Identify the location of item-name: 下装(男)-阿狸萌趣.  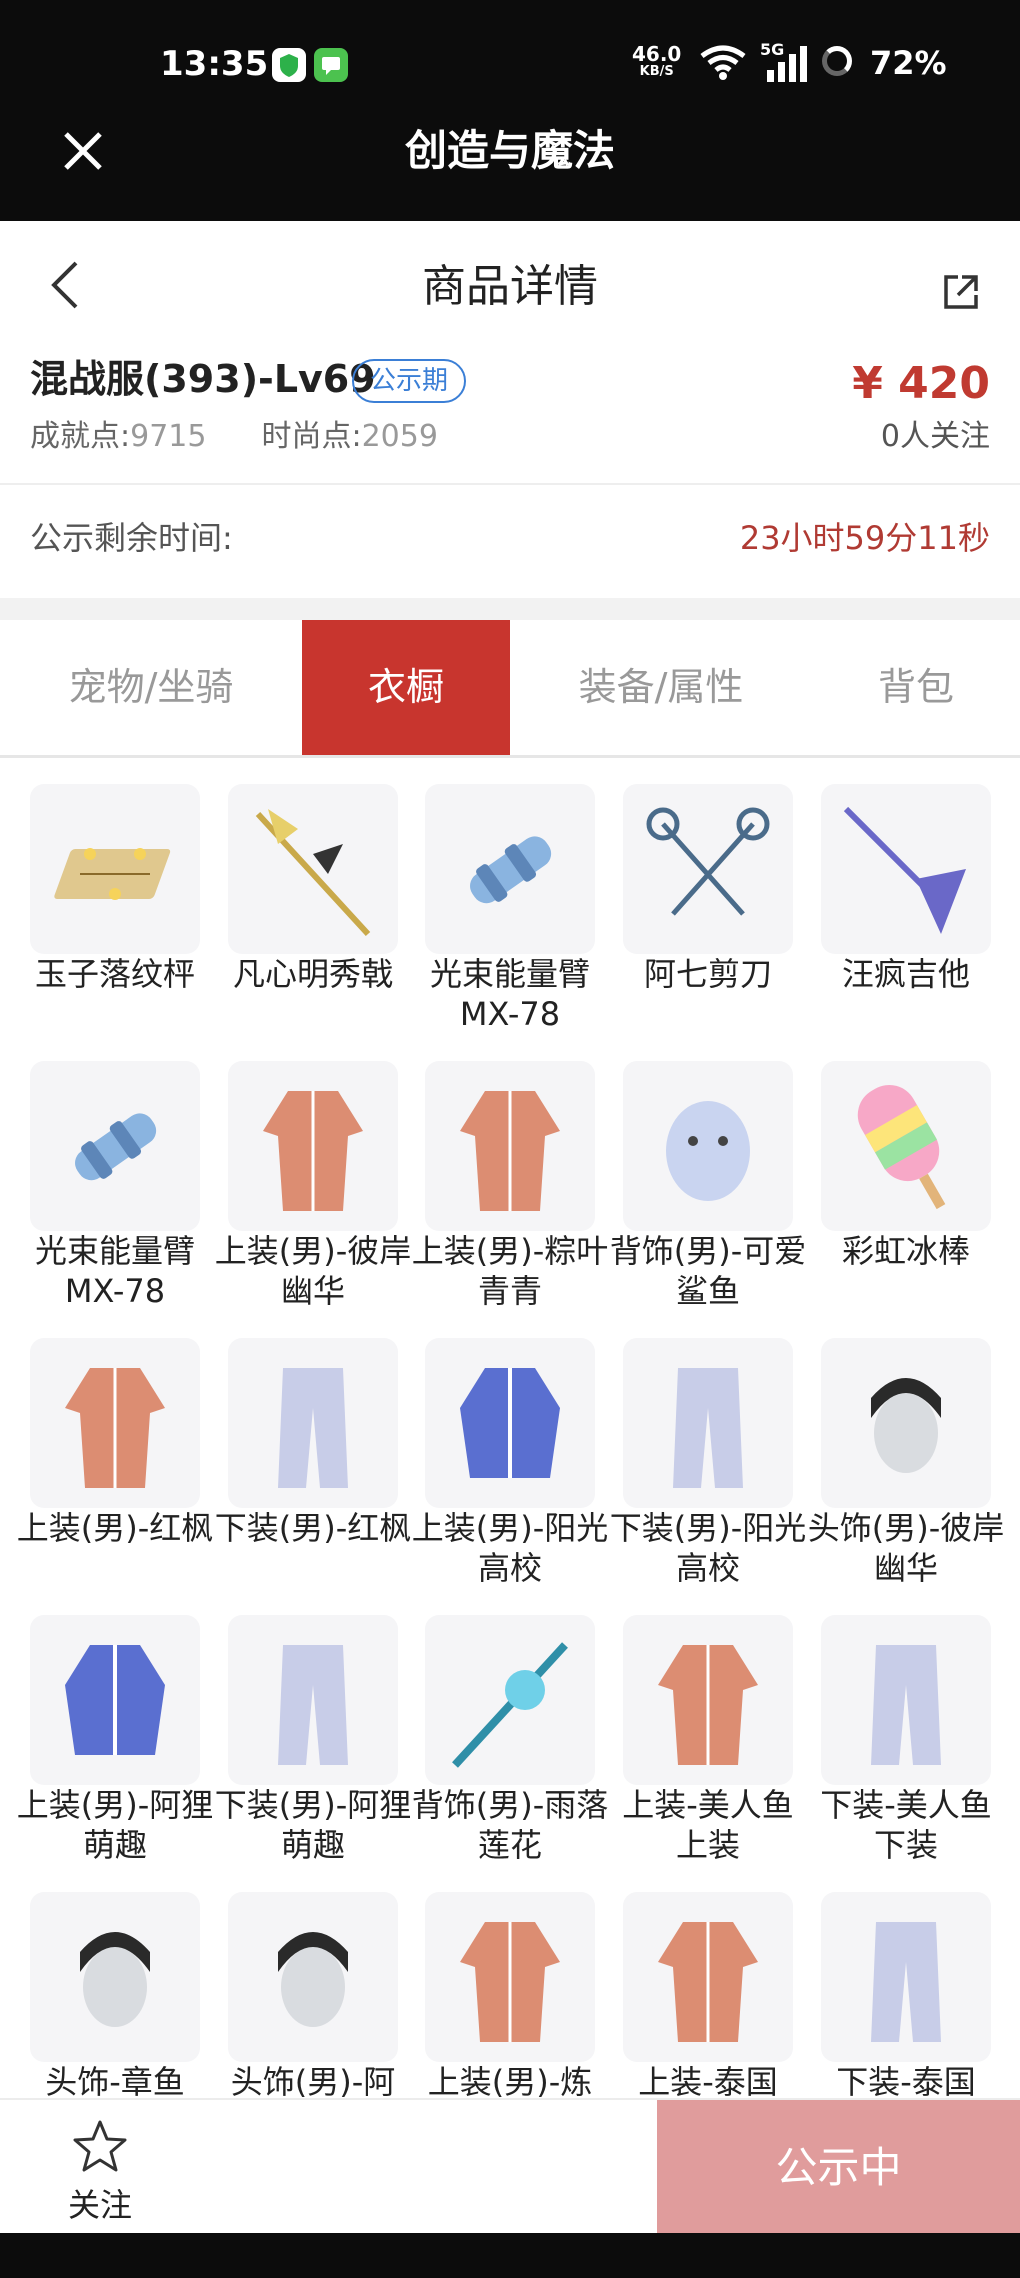
(313, 1825).